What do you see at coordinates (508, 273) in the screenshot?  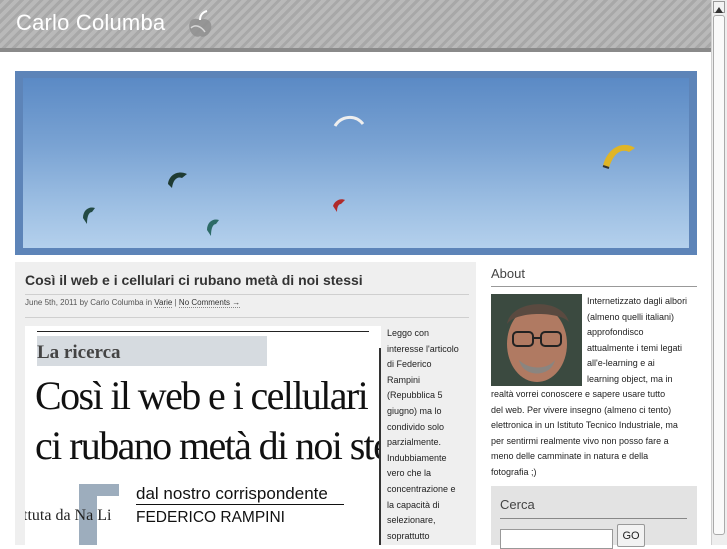 I see `about-widget-title: About` at bounding box center [508, 273].